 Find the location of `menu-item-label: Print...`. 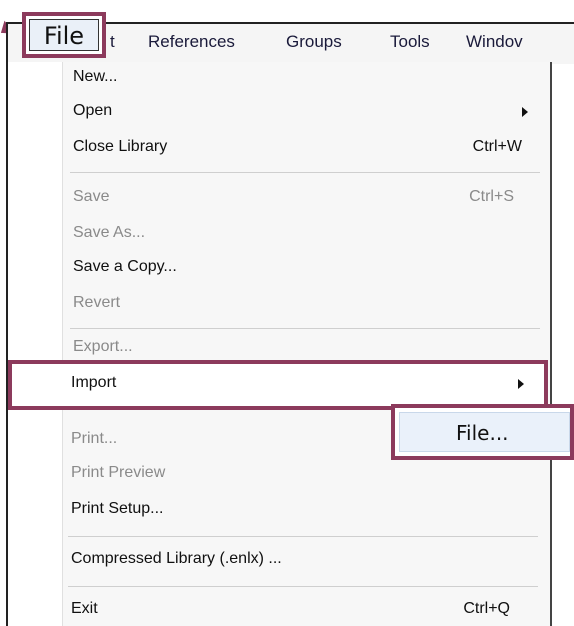

menu-item-label: Print... is located at coordinates (94, 438).